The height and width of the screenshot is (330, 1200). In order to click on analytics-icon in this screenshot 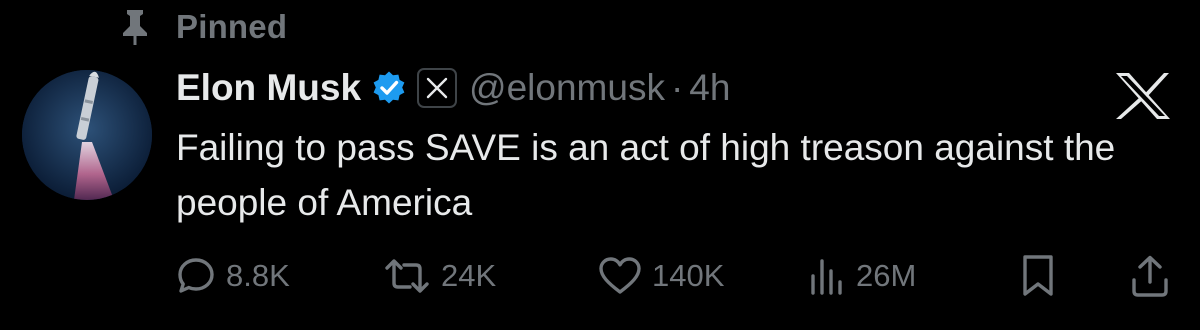, I will do `click(826, 277)`.